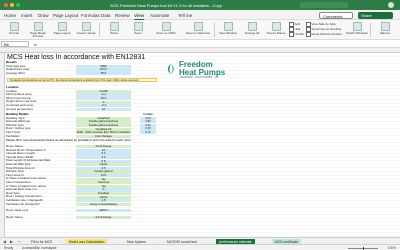 The height and width of the screenshot is (250, 400). What do you see at coordinates (276, 26) in the screenshot?
I see `freeze-panes-icon` at bounding box center [276, 26].